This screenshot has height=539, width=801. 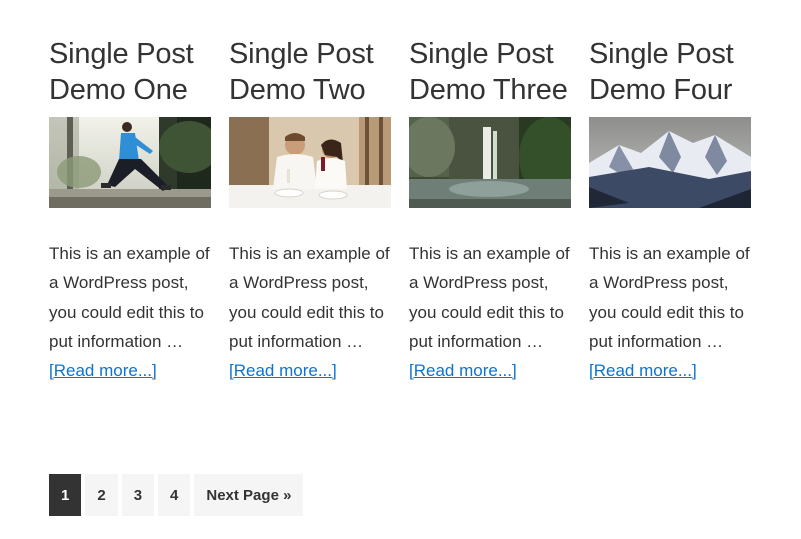 I want to click on pagination: 1 2 3 4 Next Page », so click(x=176, y=495).